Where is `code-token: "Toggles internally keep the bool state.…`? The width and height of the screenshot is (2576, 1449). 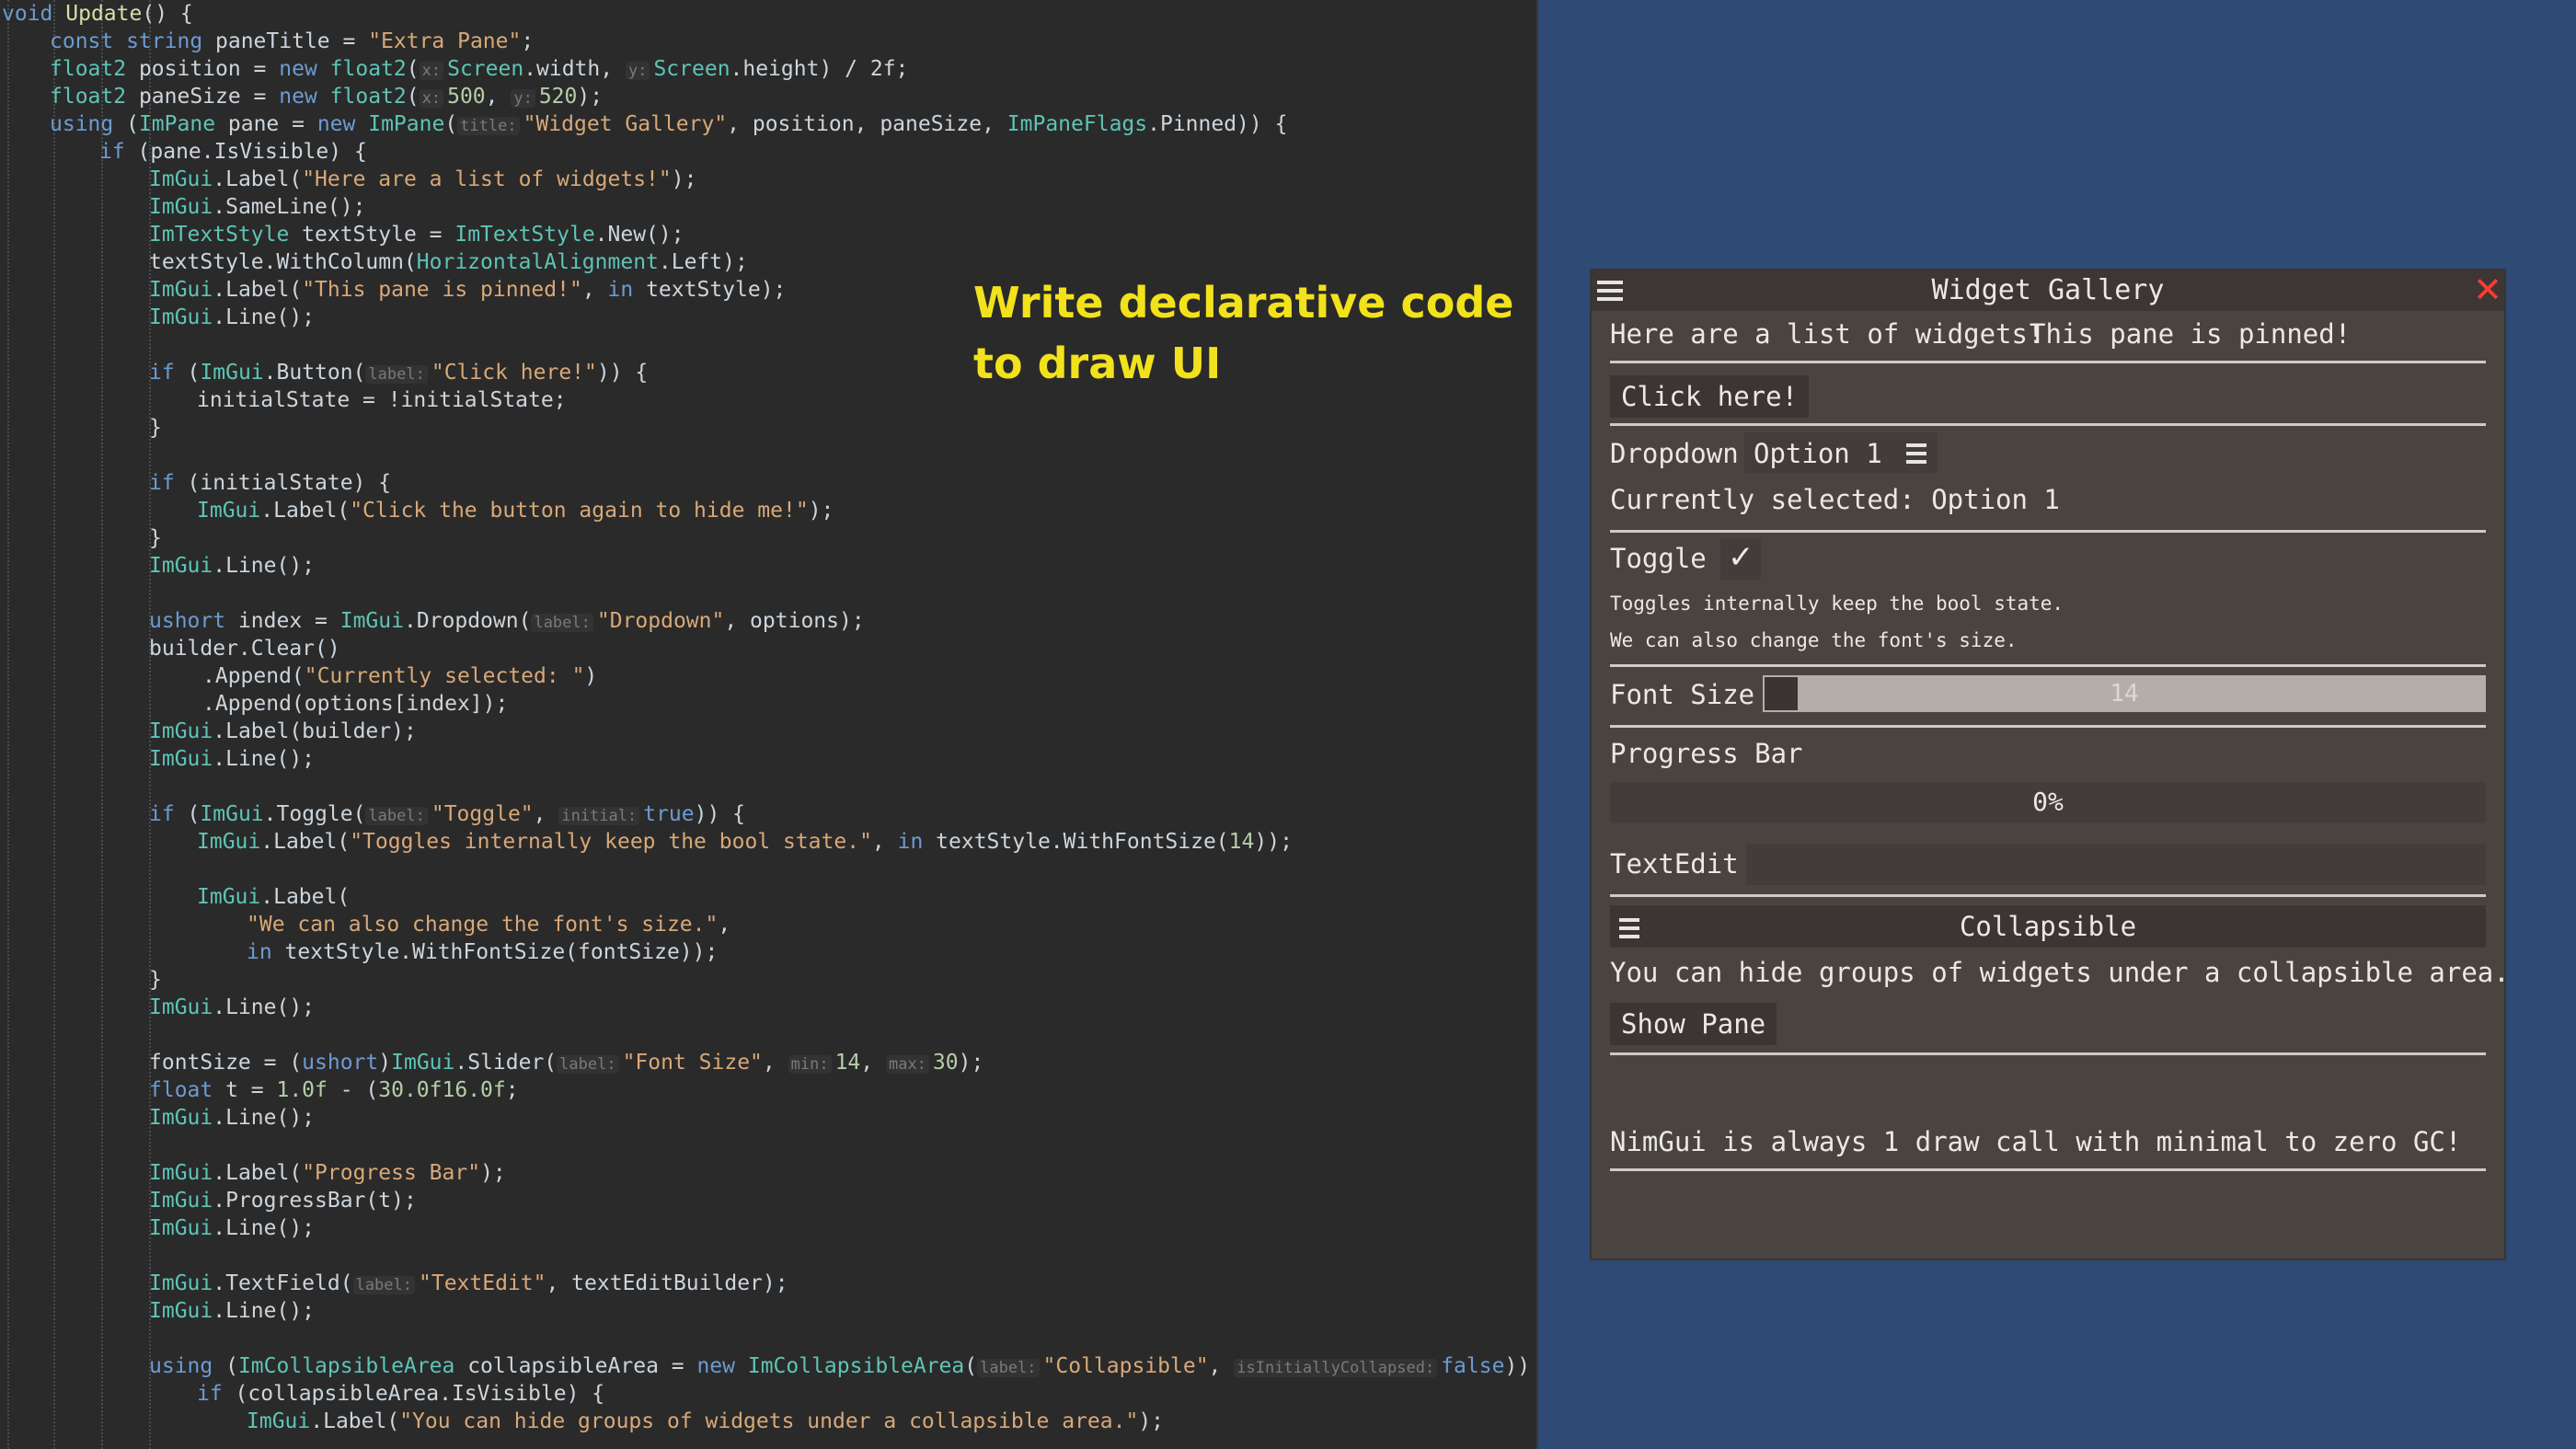
code-token: "Toggles internally keep the bool state.… is located at coordinates (611, 842).